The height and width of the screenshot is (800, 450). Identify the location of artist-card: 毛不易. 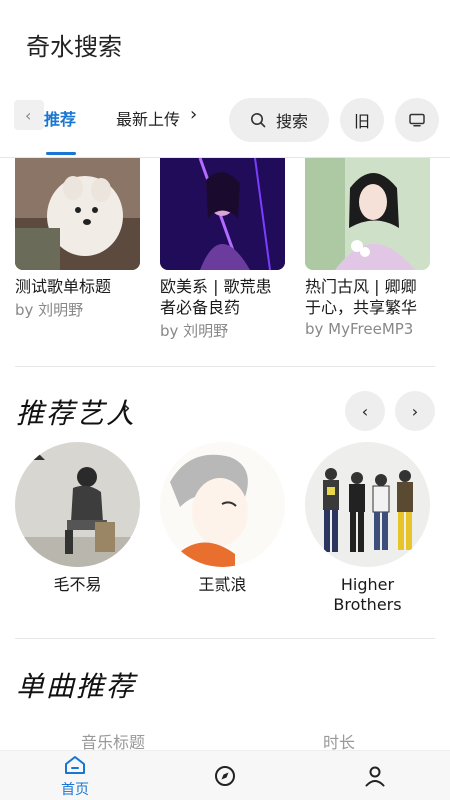
(77, 518).